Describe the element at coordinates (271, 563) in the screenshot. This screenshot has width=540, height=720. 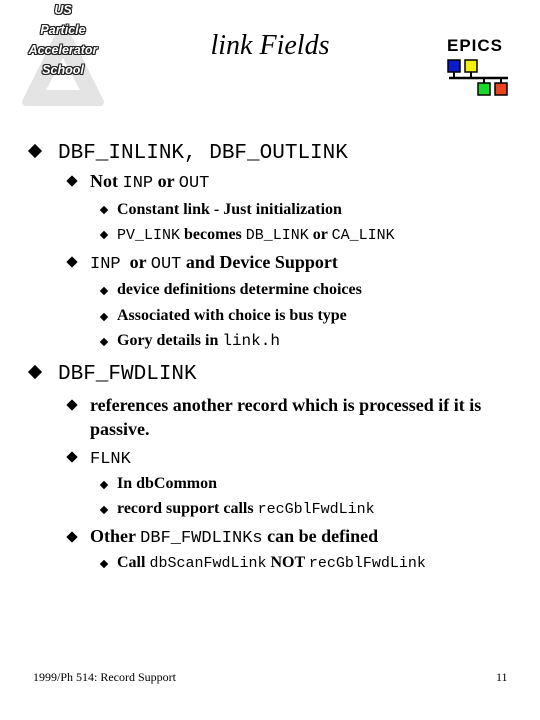
I see `item-call-dbscanfwdlink: Call dbScanFwdLink NOT recGblFwdLink` at that location.